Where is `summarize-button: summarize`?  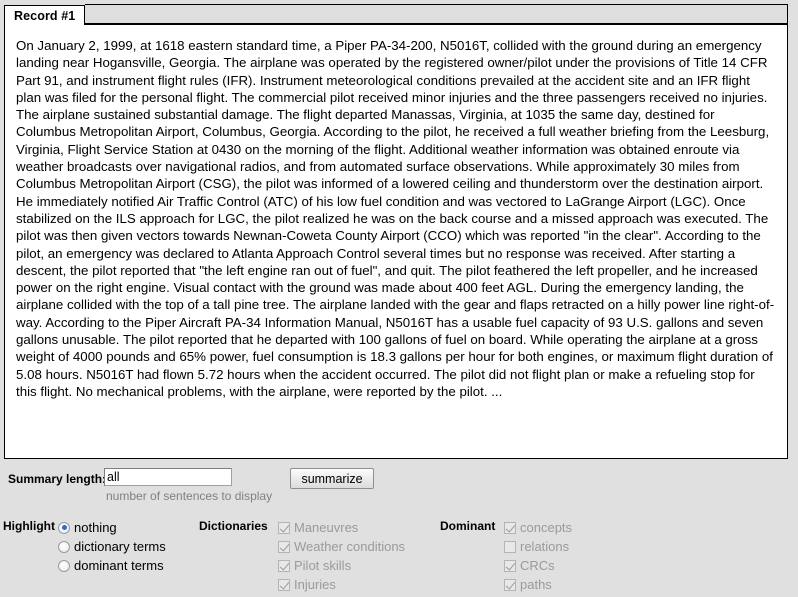
summarize-button: summarize is located at coordinates (332, 478).